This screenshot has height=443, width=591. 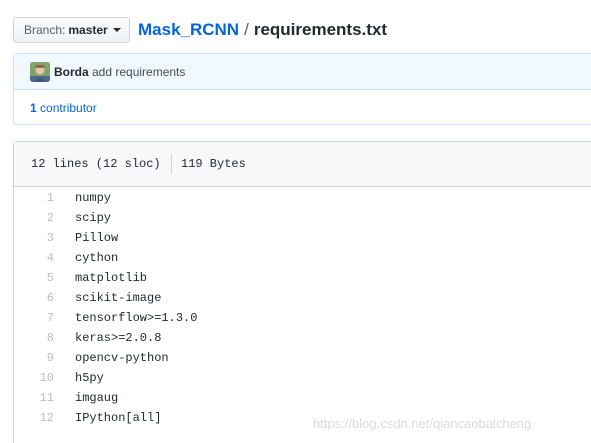 What do you see at coordinates (302, 278) in the screenshot?
I see `code-line-row: 5 matplotlib` at bounding box center [302, 278].